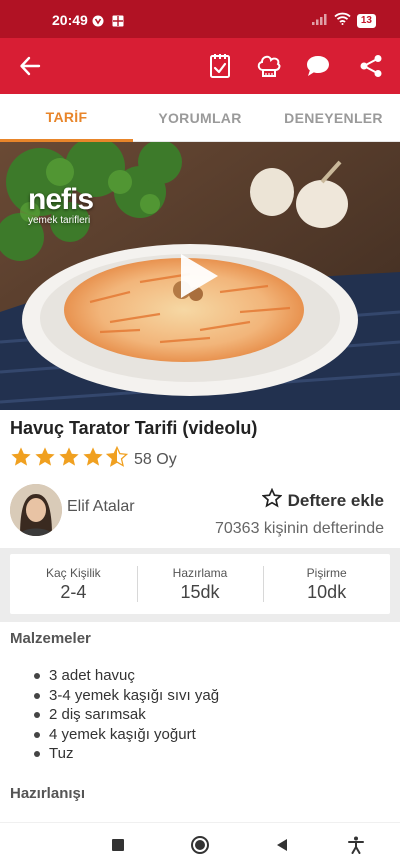  I want to click on brand-watermark: nefis yemek tarifleri, so click(61, 205).